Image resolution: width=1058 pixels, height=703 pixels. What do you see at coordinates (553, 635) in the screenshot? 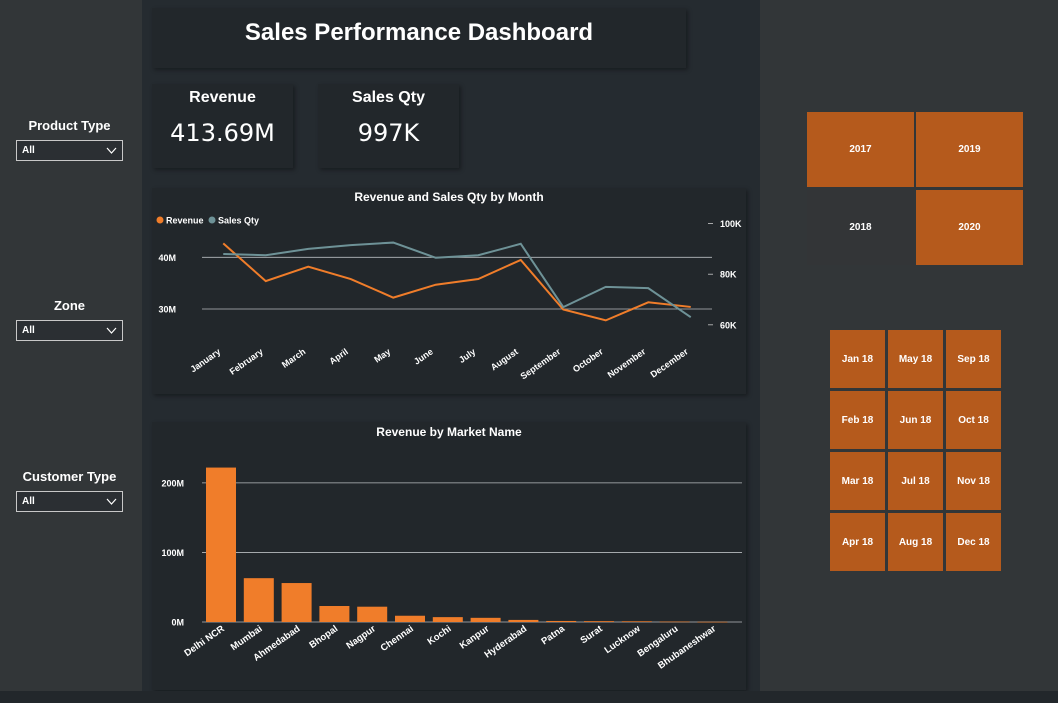
I see `x-tick-label: Patna` at bounding box center [553, 635].